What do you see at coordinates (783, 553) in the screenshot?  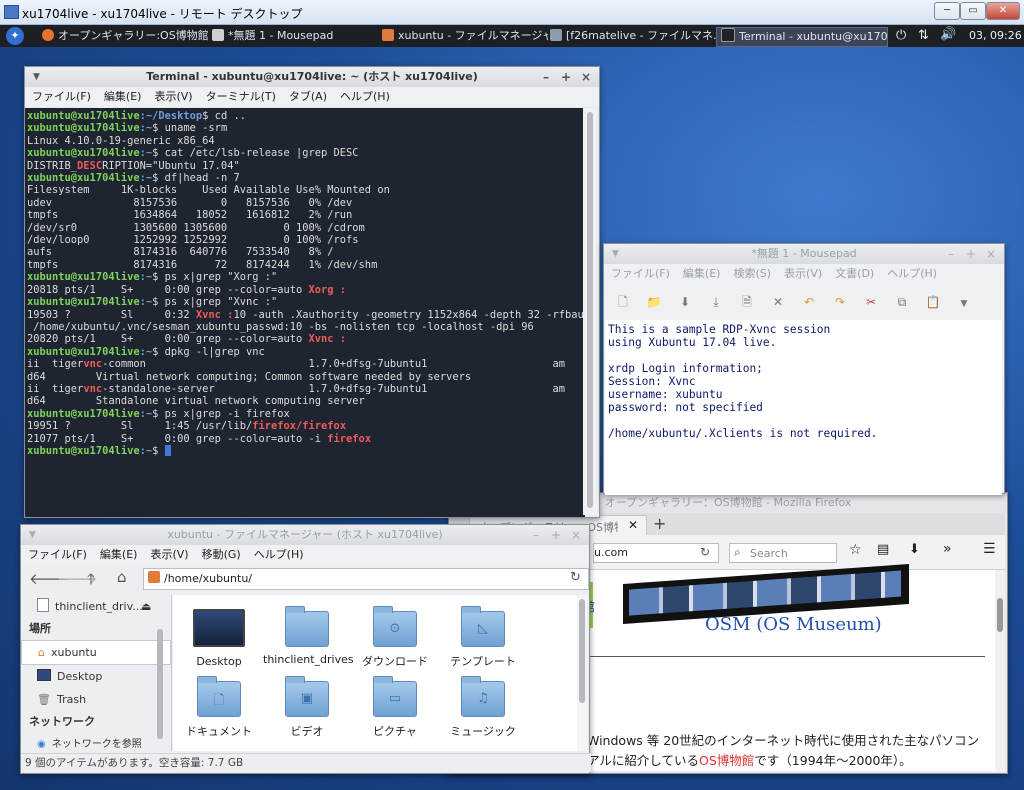 I see `search-input: ⌕ Search` at bounding box center [783, 553].